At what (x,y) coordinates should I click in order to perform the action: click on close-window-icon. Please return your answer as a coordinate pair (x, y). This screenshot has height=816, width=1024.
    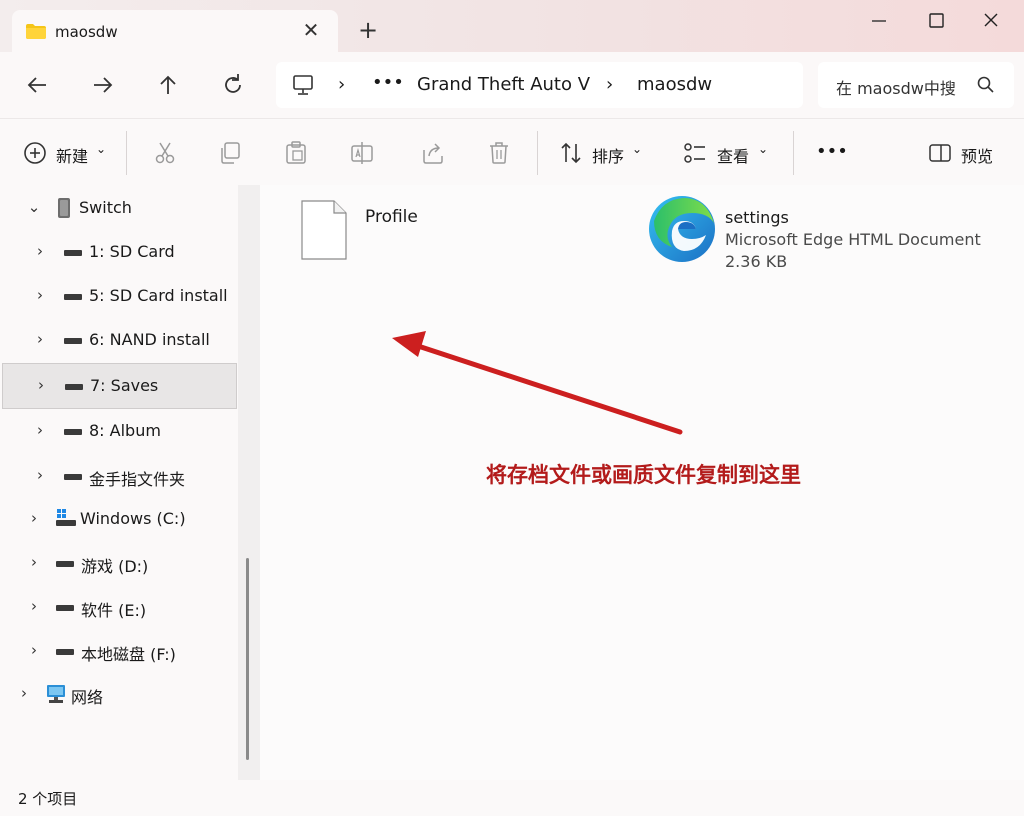
    Looking at the image, I should click on (991, 21).